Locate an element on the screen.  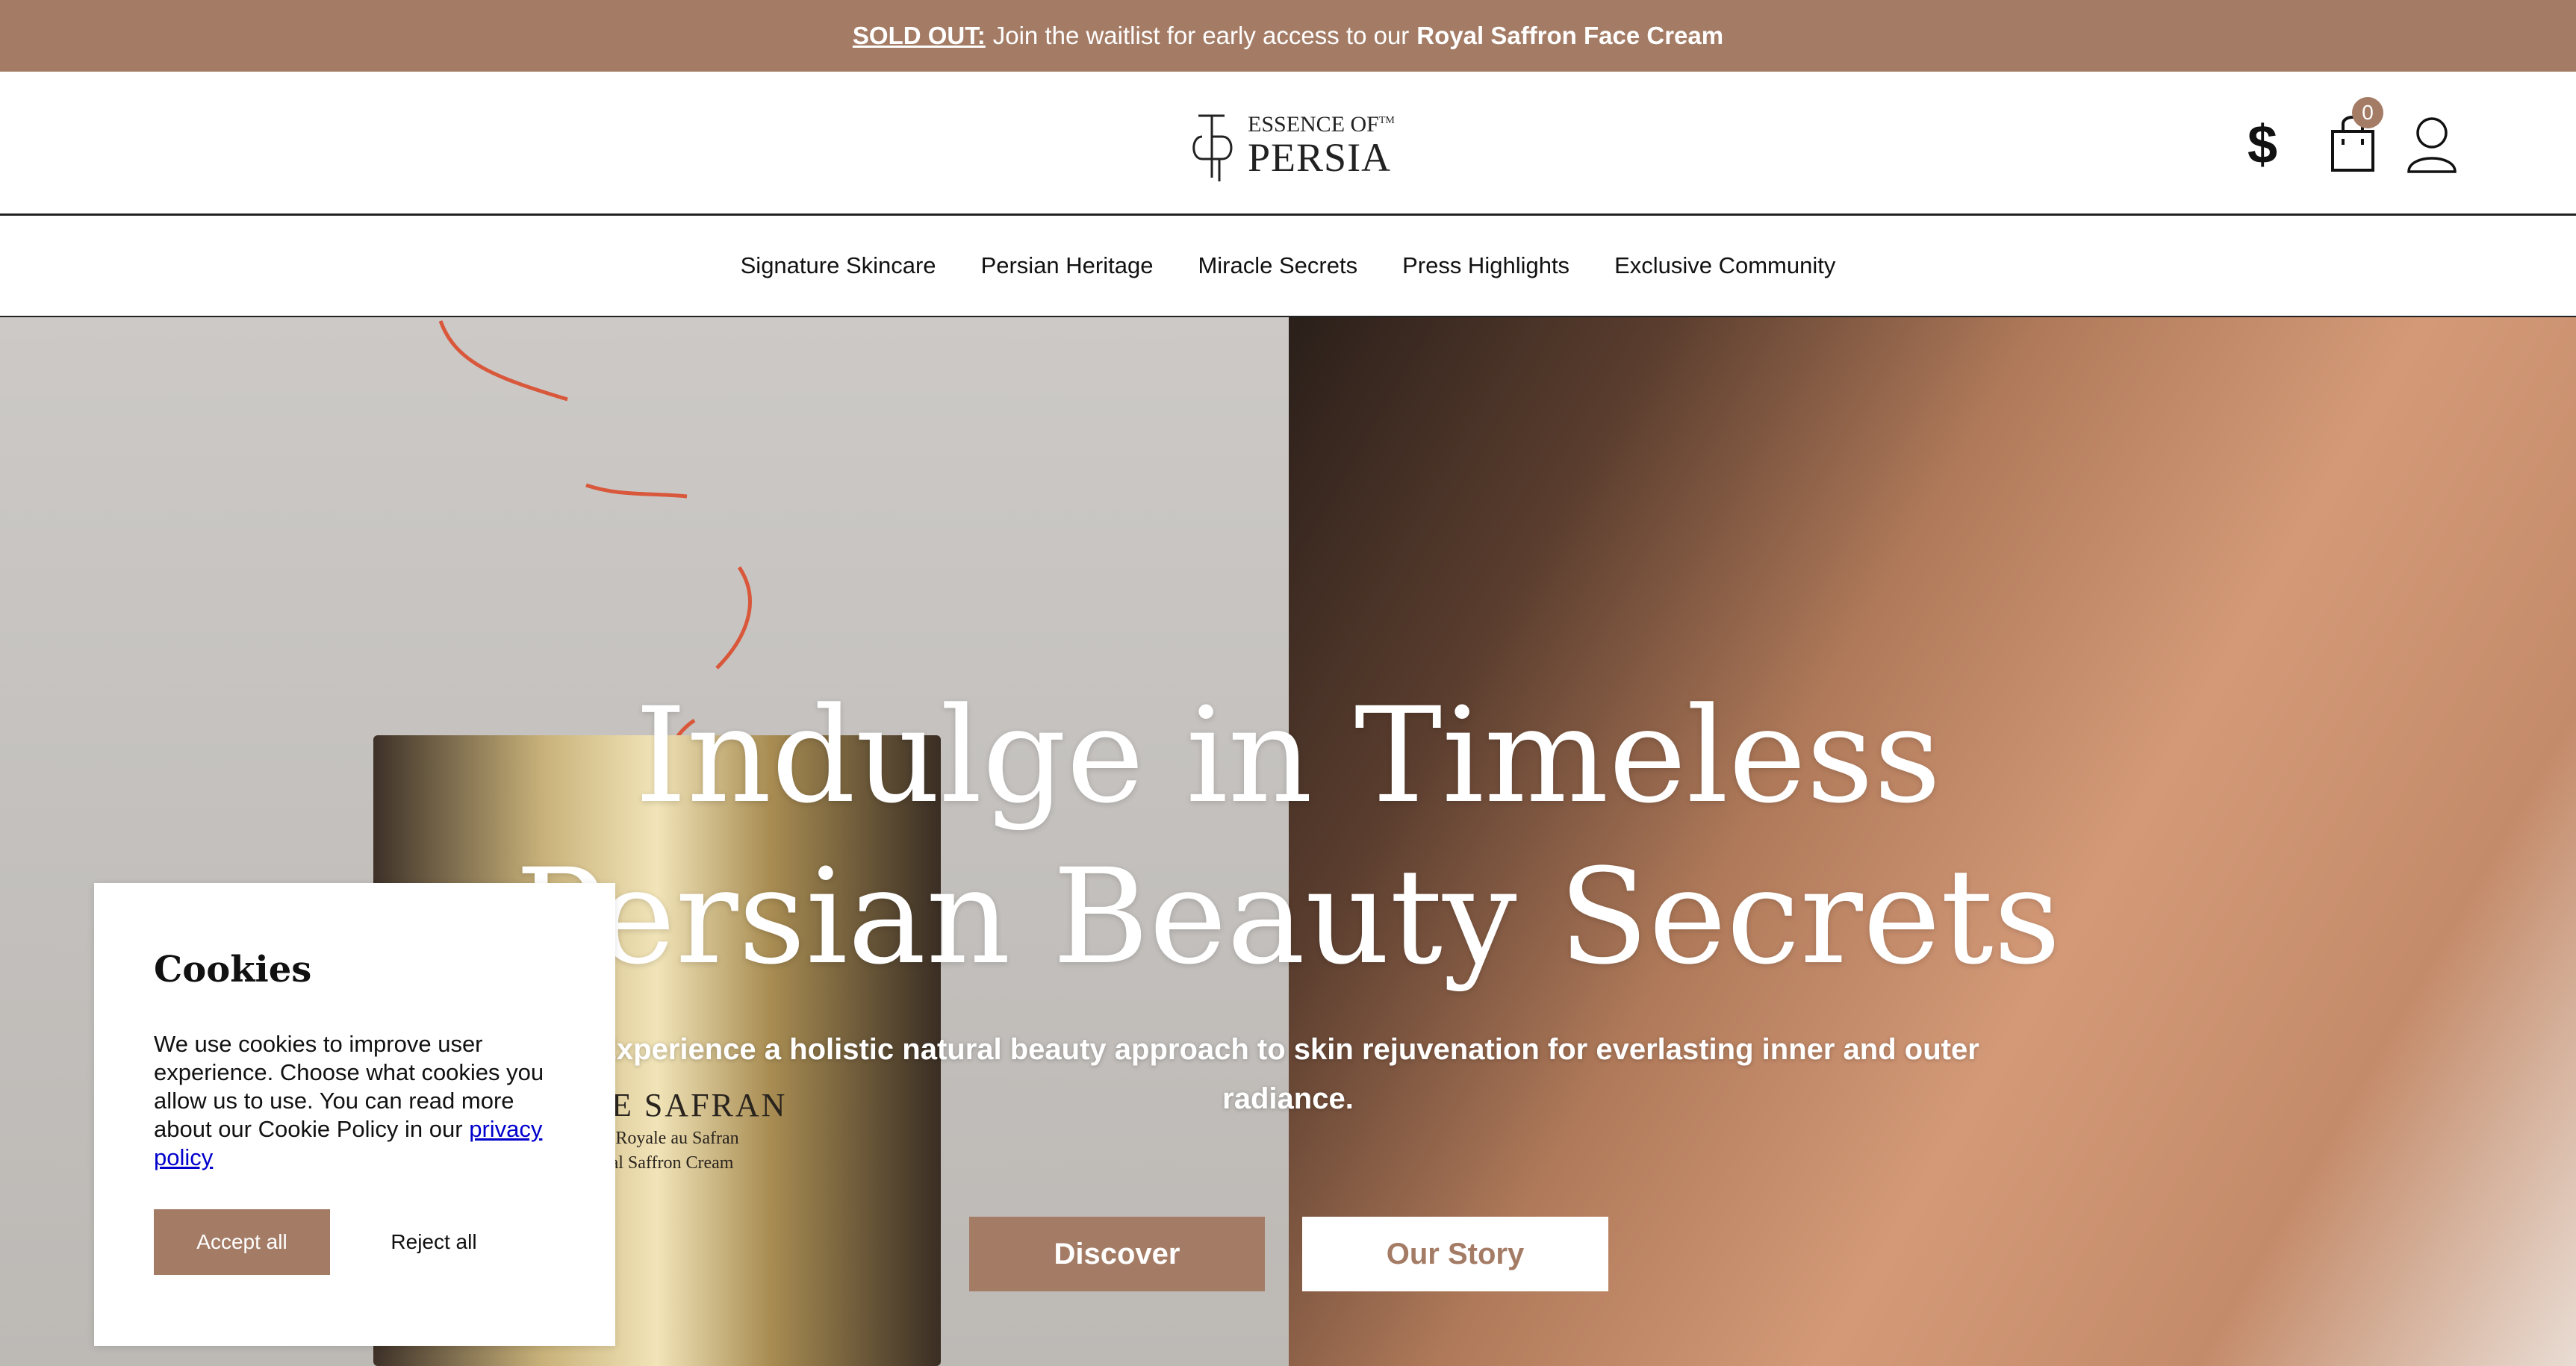
nav-persian-heritage: Persian Heritage is located at coordinates (1067, 265).